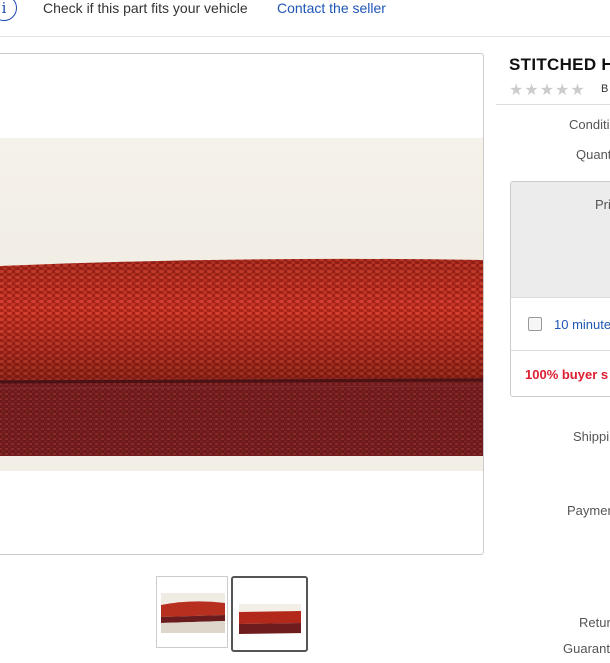 The height and width of the screenshot is (663, 610). Describe the element at coordinates (582, 324) in the screenshot. I see `minutes-link: 10 minute` at that location.